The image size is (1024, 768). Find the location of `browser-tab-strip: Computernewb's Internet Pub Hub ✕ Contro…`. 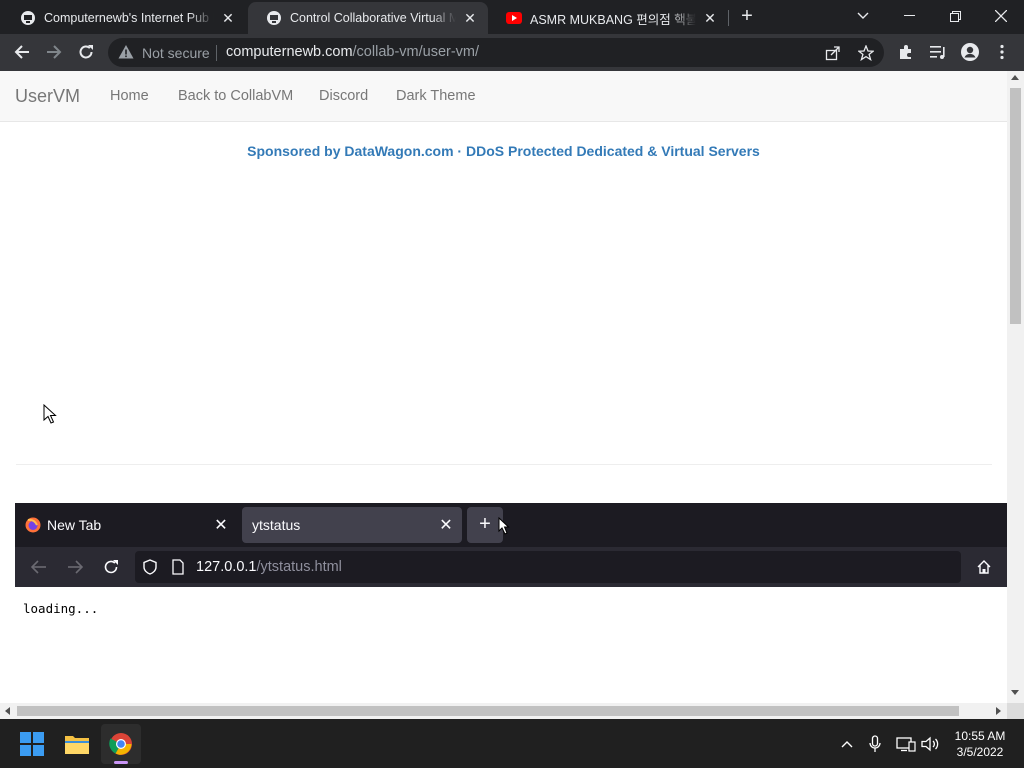

browser-tab-strip: Computernewb's Internet Pub Hub ✕ Contro… is located at coordinates (512, 17).